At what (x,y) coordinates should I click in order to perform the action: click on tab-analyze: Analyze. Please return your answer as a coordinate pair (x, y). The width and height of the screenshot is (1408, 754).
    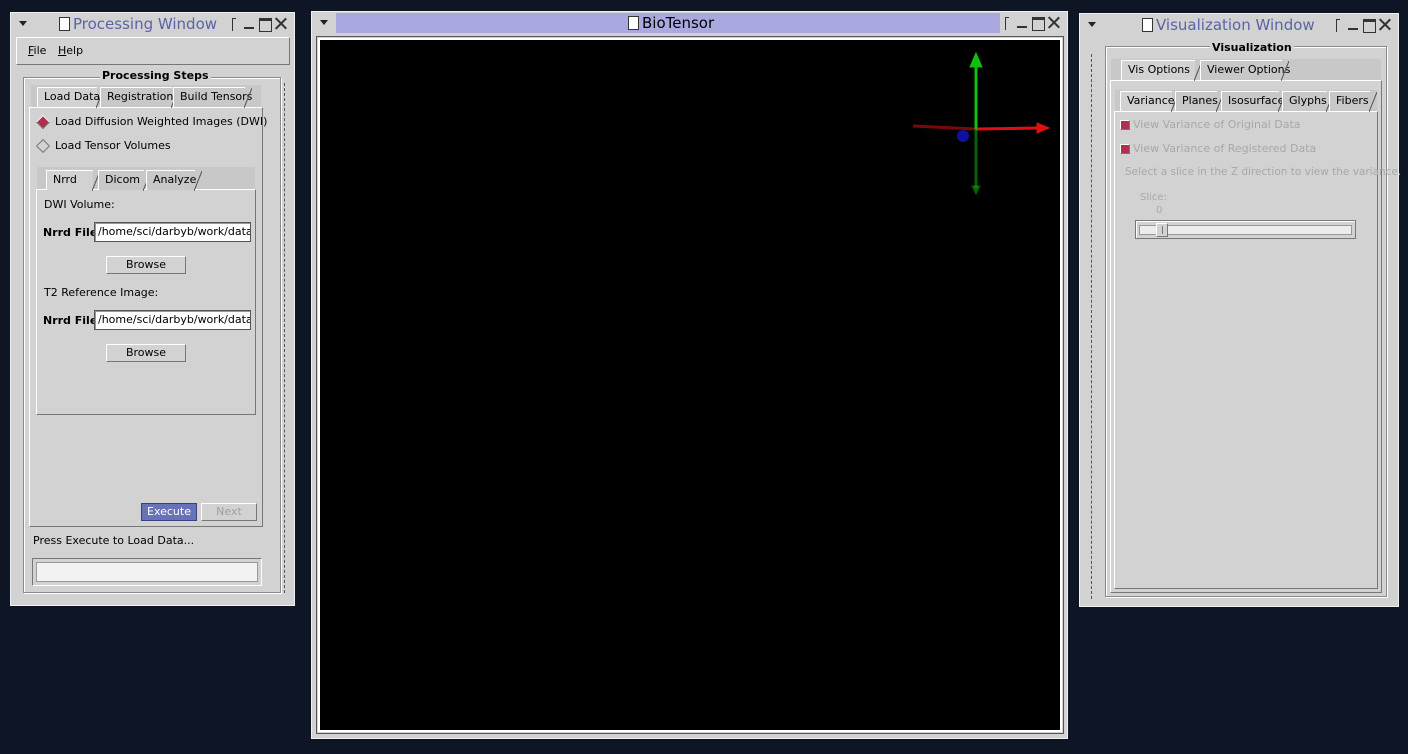
    Looking at the image, I should click on (174, 180).